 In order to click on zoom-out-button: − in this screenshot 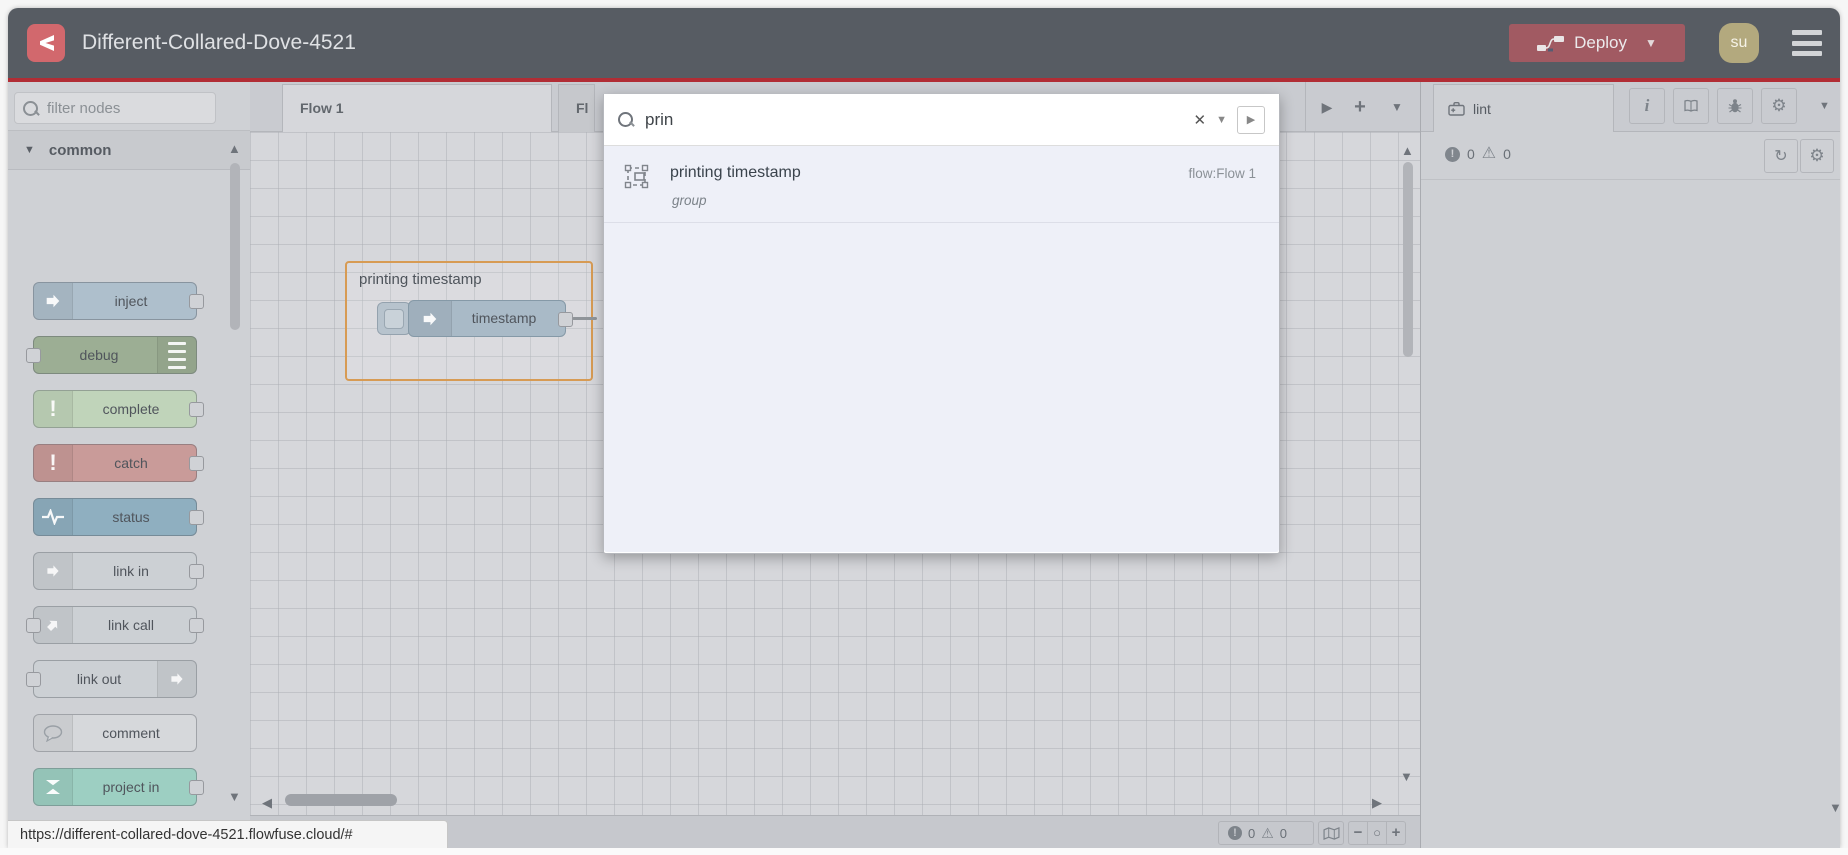, I will do `click(1358, 833)`.